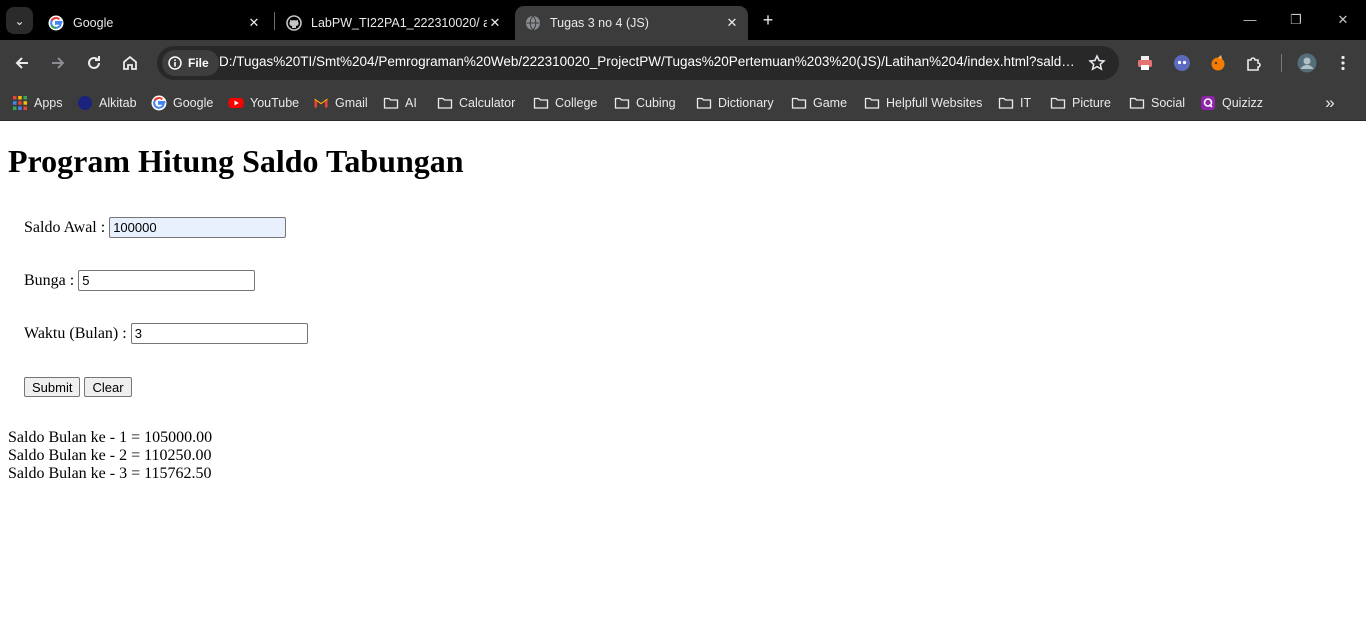 Image resolution: width=1366 pixels, height=639 pixels. What do you see at coordinates (52, 387) in the screenshot?
I see `submit-button: Submit` at bounding box center [52, 387].